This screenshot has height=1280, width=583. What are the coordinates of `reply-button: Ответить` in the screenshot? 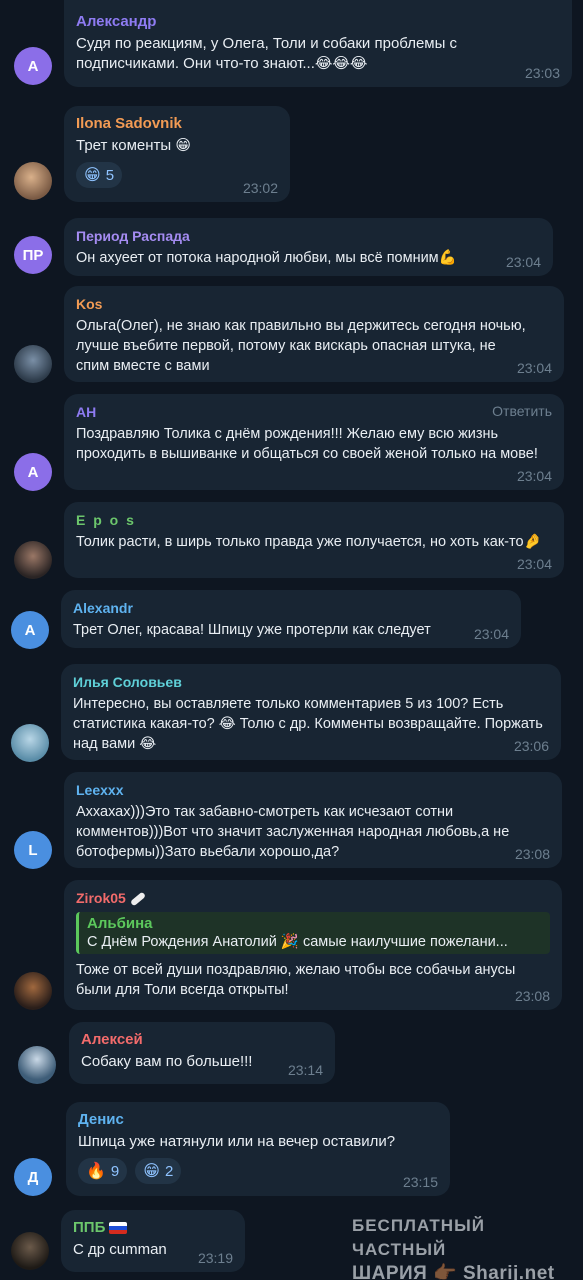 It's located at (522, 411).